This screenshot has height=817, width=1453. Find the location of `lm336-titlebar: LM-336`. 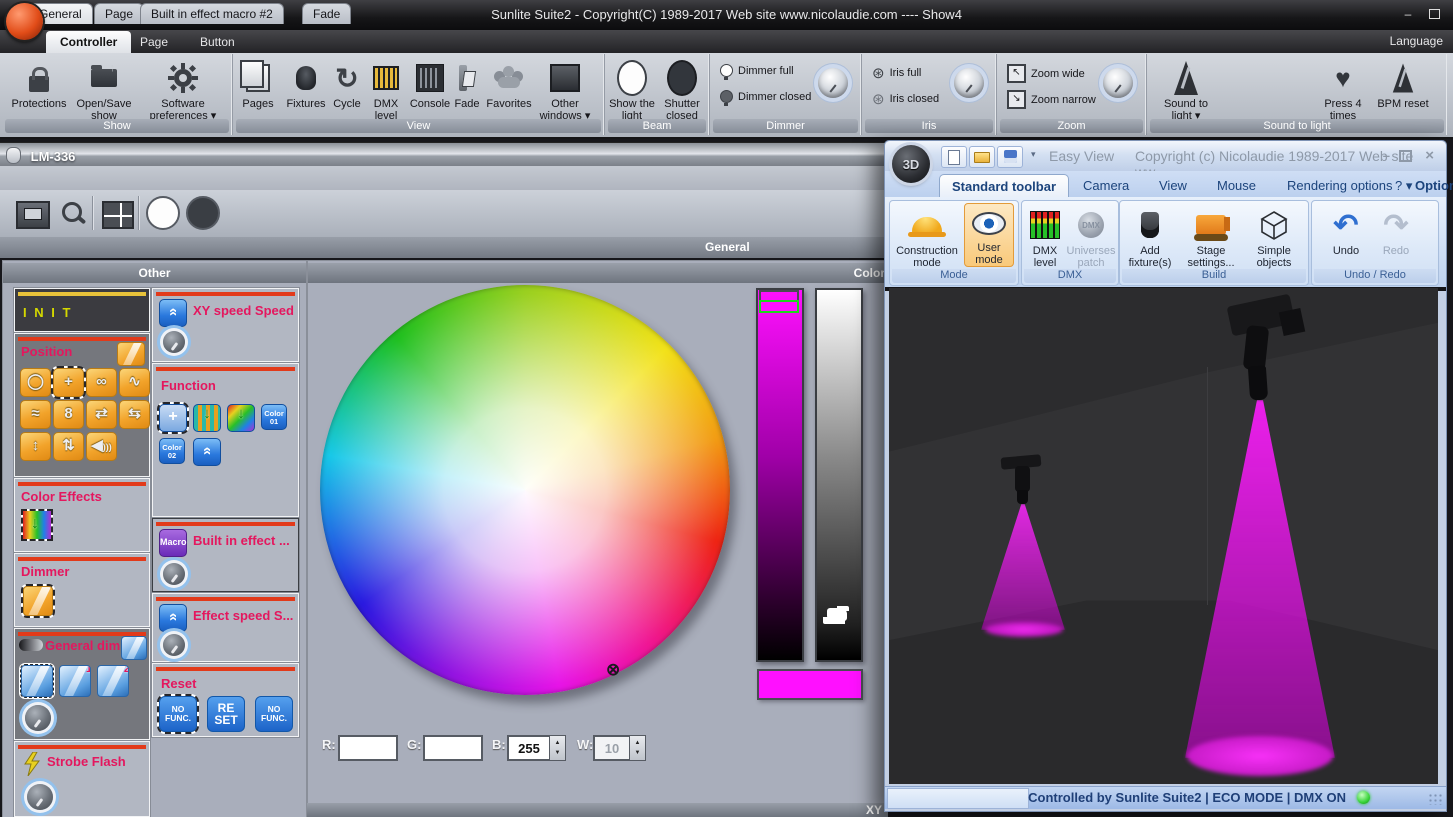

lm336-titlebar: LM-336 is located at coordinates (452, 154).